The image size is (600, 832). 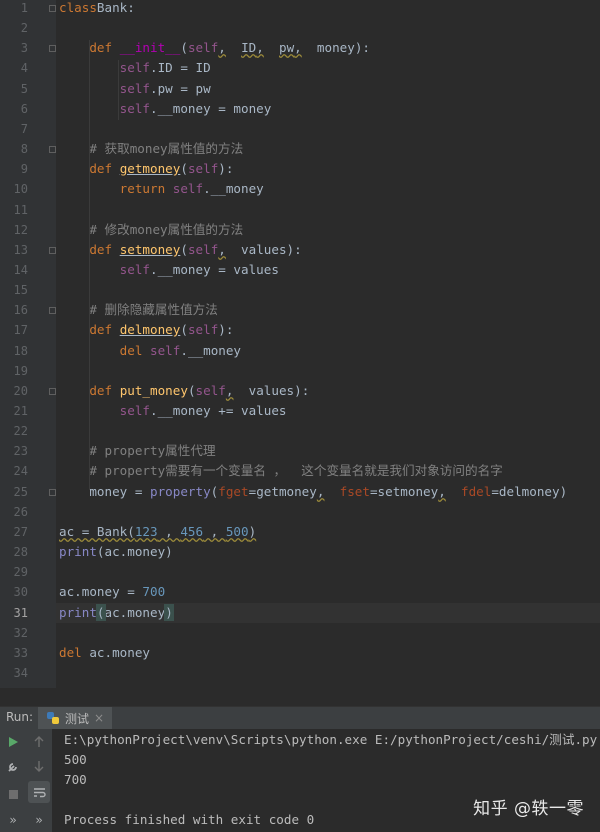 What do you see at coordinates (211, 350) in the screenshot?
I see `code-token: .__money` at bounding box center [211, 350].